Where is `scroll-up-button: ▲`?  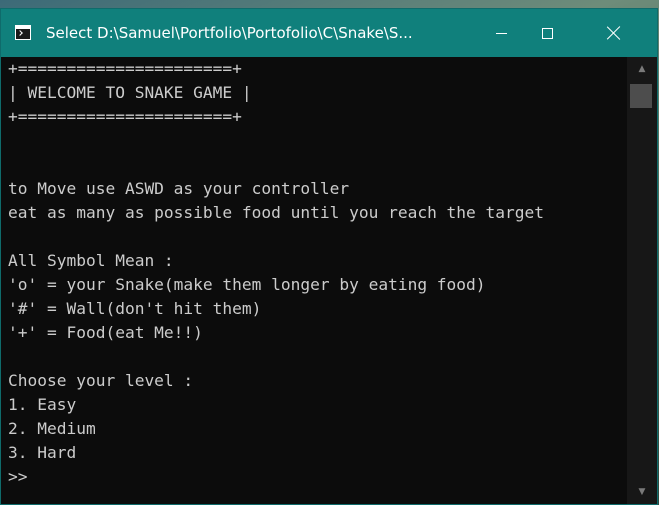 scroll-up-button: ▲ is located at coordinates (642, 69).